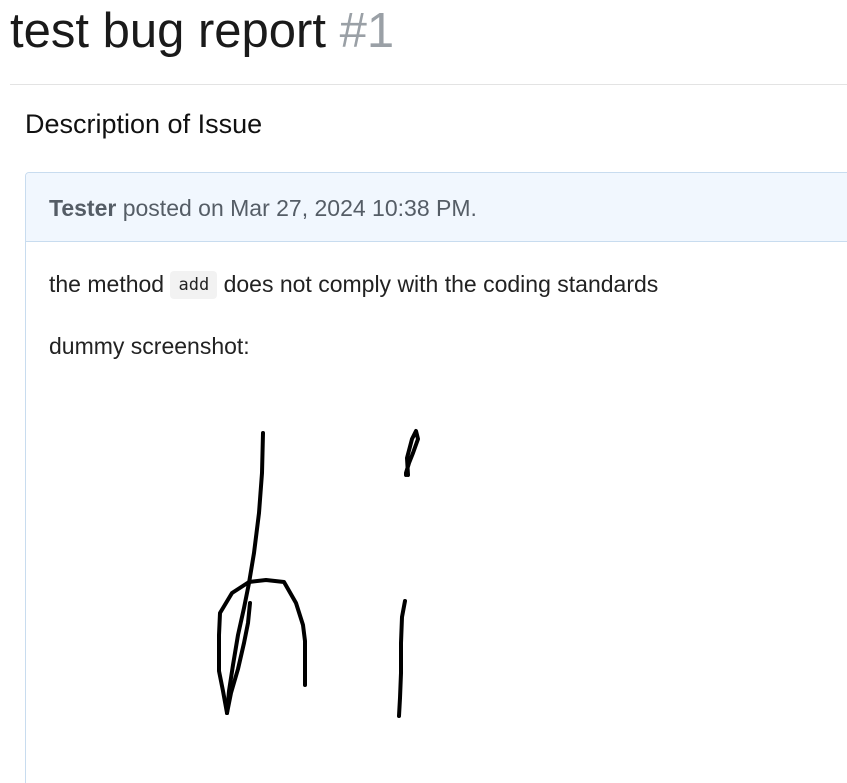 This screenshot has width=847, height=783. I want to click on handwriting-stroke-i, so click(402, 658).